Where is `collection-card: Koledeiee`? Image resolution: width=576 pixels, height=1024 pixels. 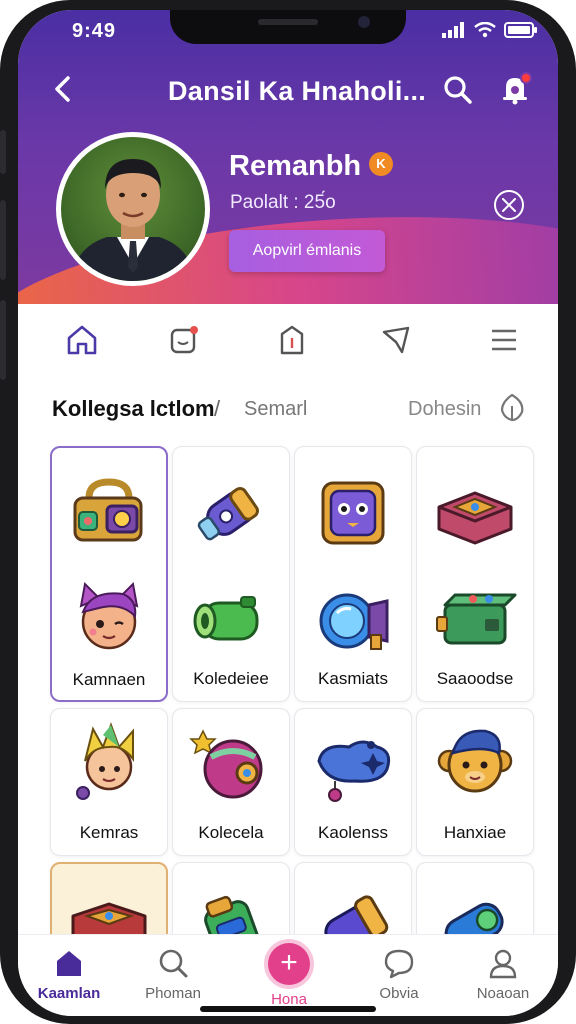 collection-card: Koledeiee is located at coordinates (231, 574).